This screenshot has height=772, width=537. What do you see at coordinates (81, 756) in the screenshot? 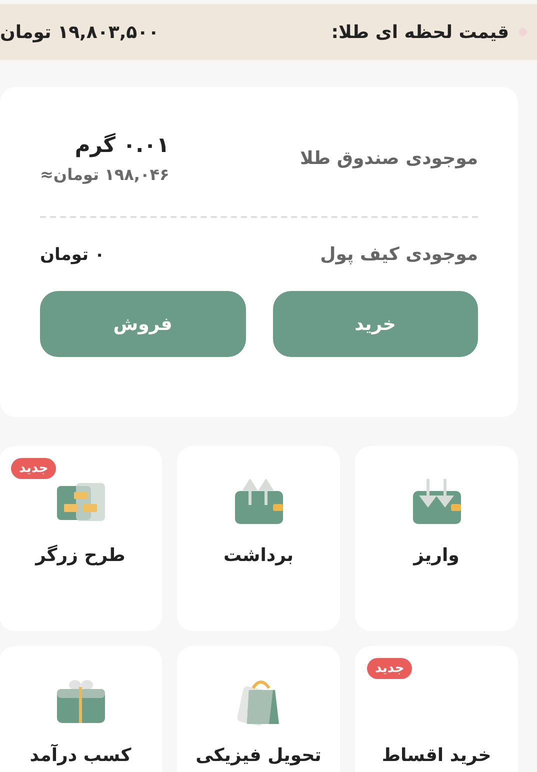
I see `tile-label: کسب درآمد` at bounding box center [81, 756].